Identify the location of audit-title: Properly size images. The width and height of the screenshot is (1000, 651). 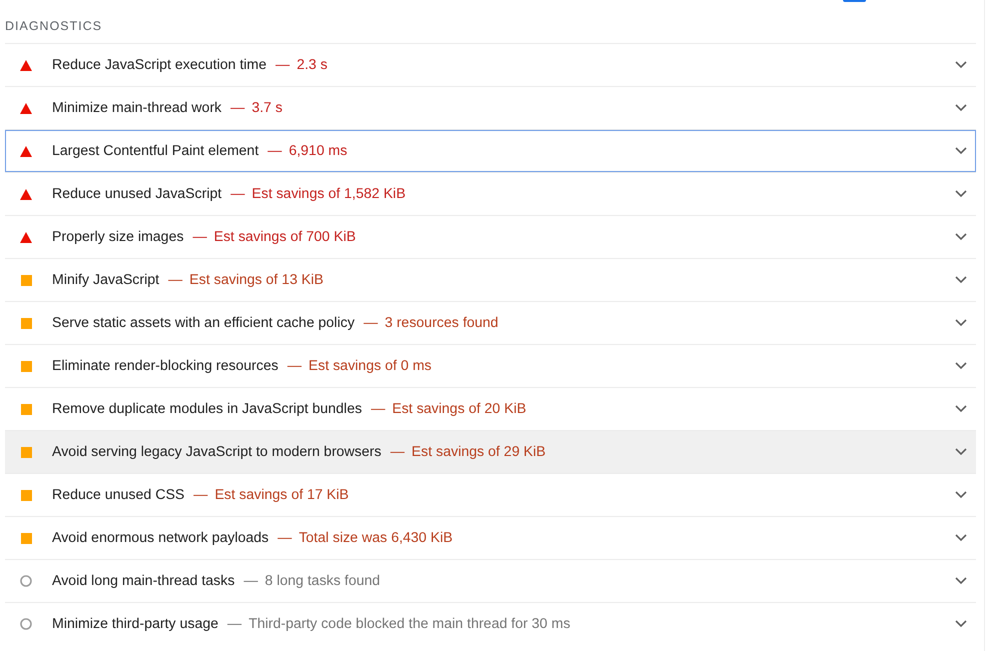
(118, 237).